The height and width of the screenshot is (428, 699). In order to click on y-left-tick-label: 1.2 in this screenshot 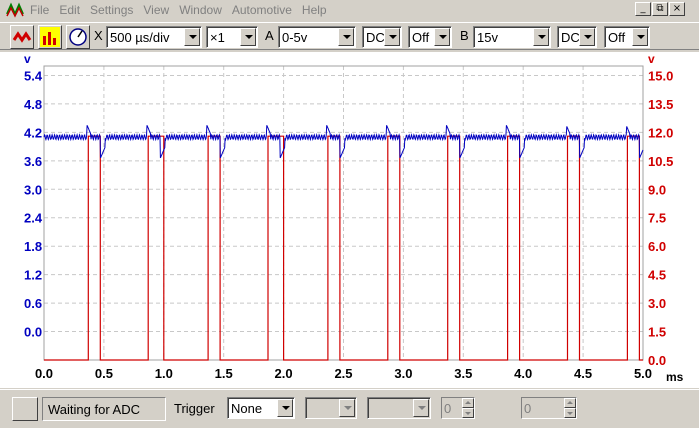, I will do `click(33, 275)`.